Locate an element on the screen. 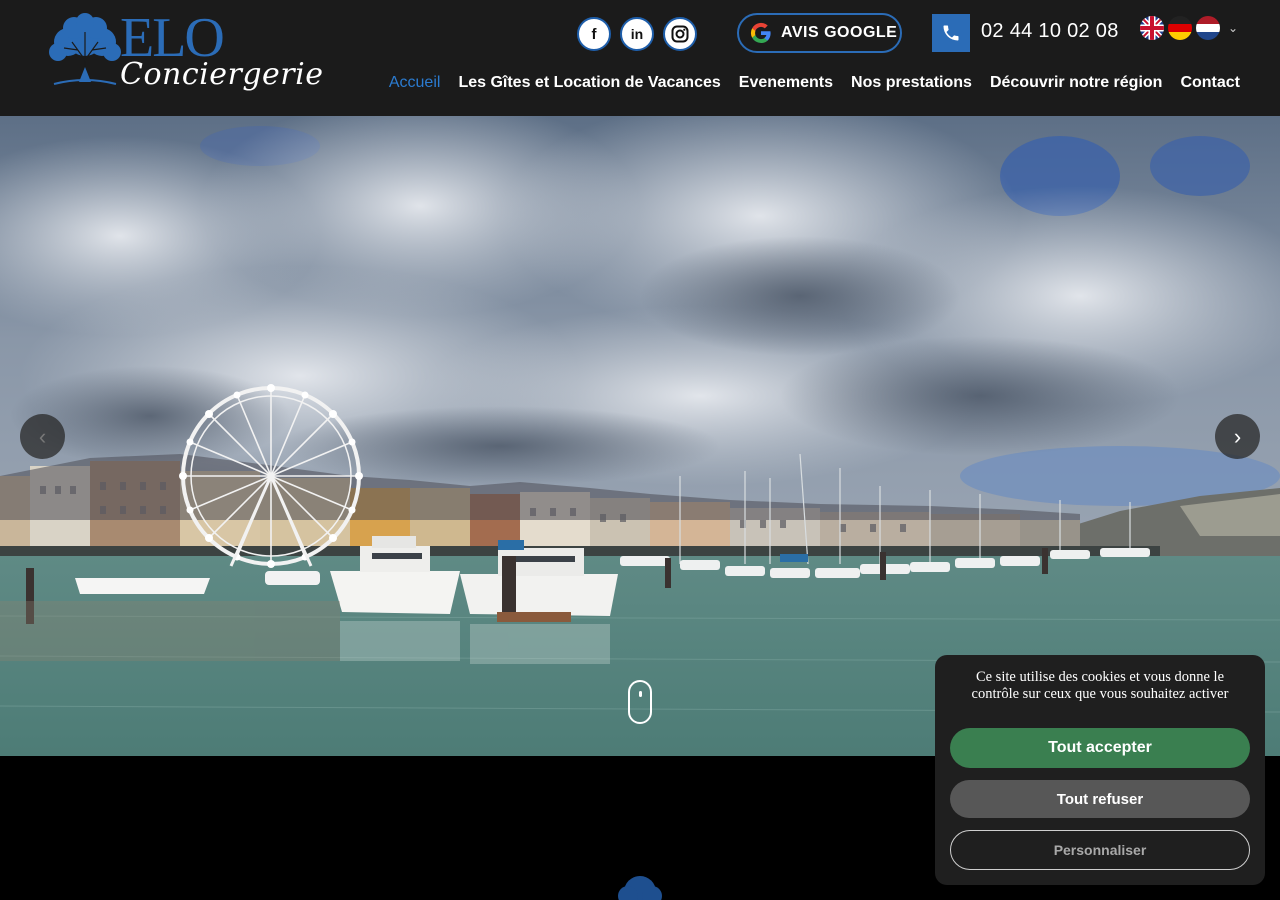  germany-flag-icon is located at coordinates (1180, 28).